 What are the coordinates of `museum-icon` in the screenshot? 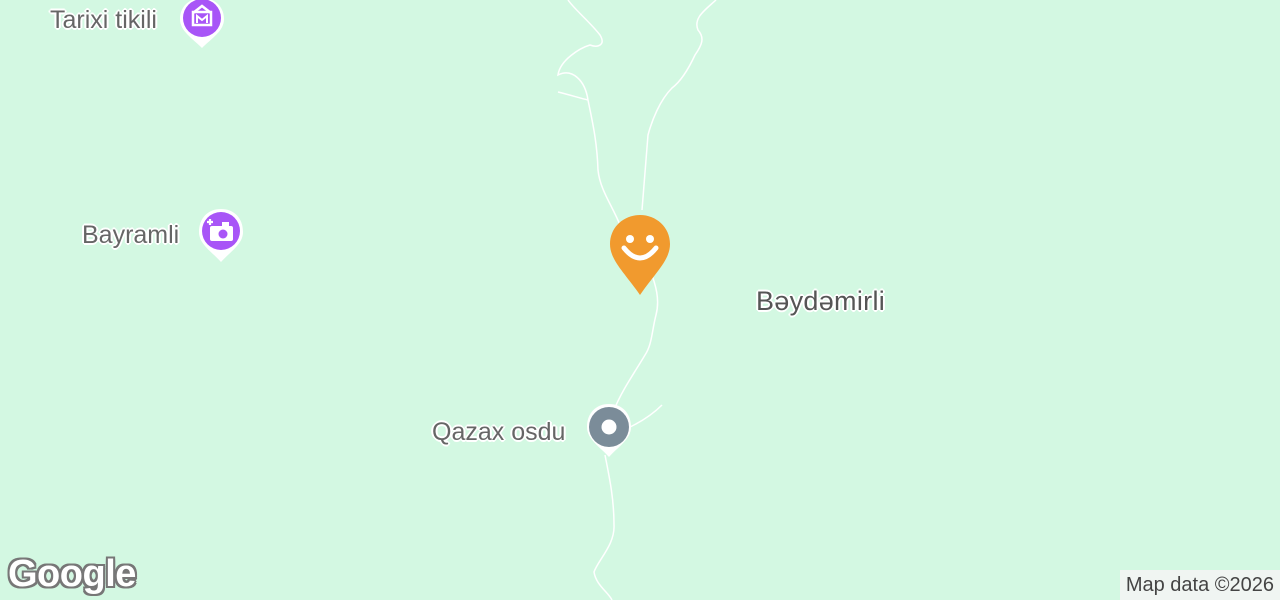 It's located at (202, 26).